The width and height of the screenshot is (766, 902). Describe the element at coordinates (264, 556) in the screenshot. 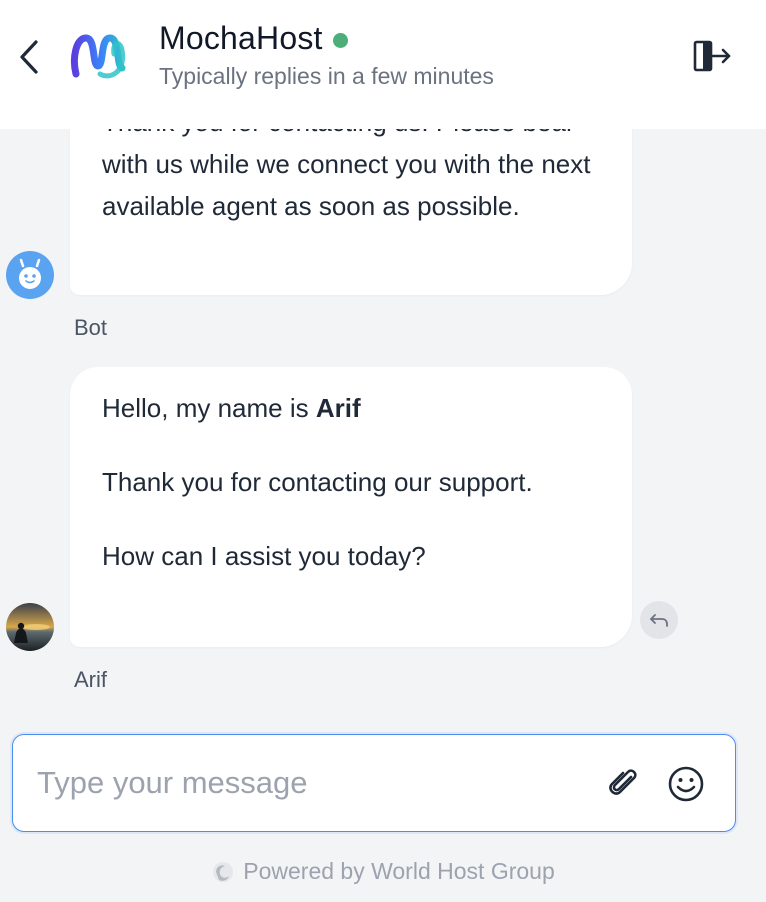

I see `agent-message-line: How can I assist you today?` at that location.